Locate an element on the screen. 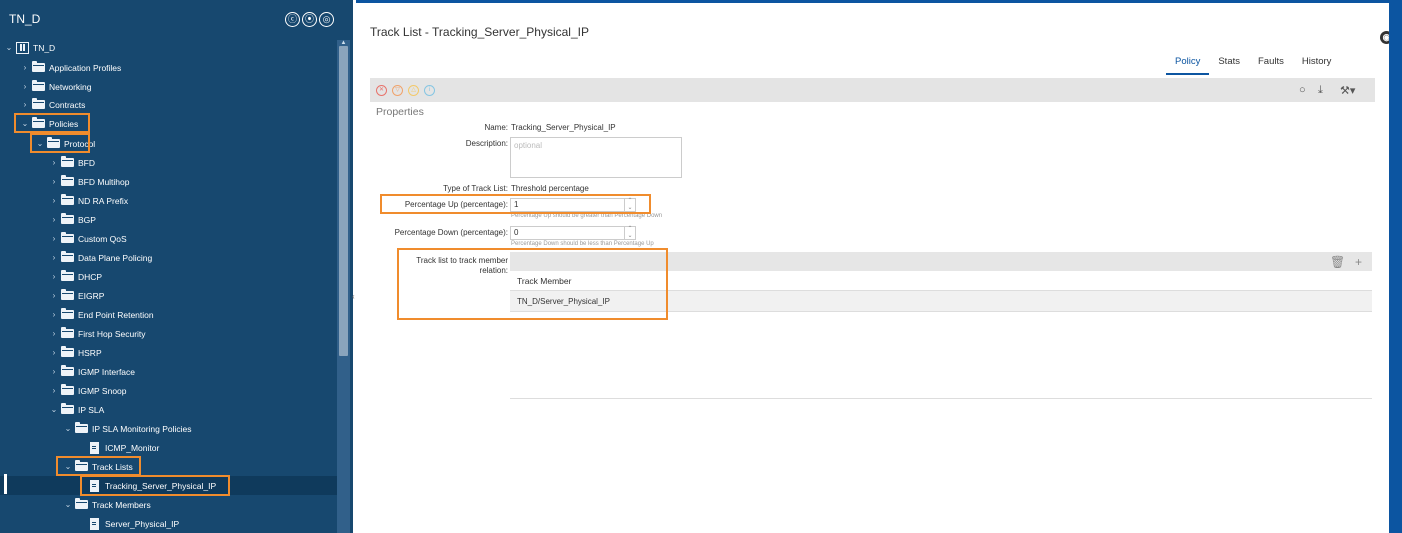 This screenshot has width=1402, height=533. tab-history: History is located at coordinates (1317, 65).